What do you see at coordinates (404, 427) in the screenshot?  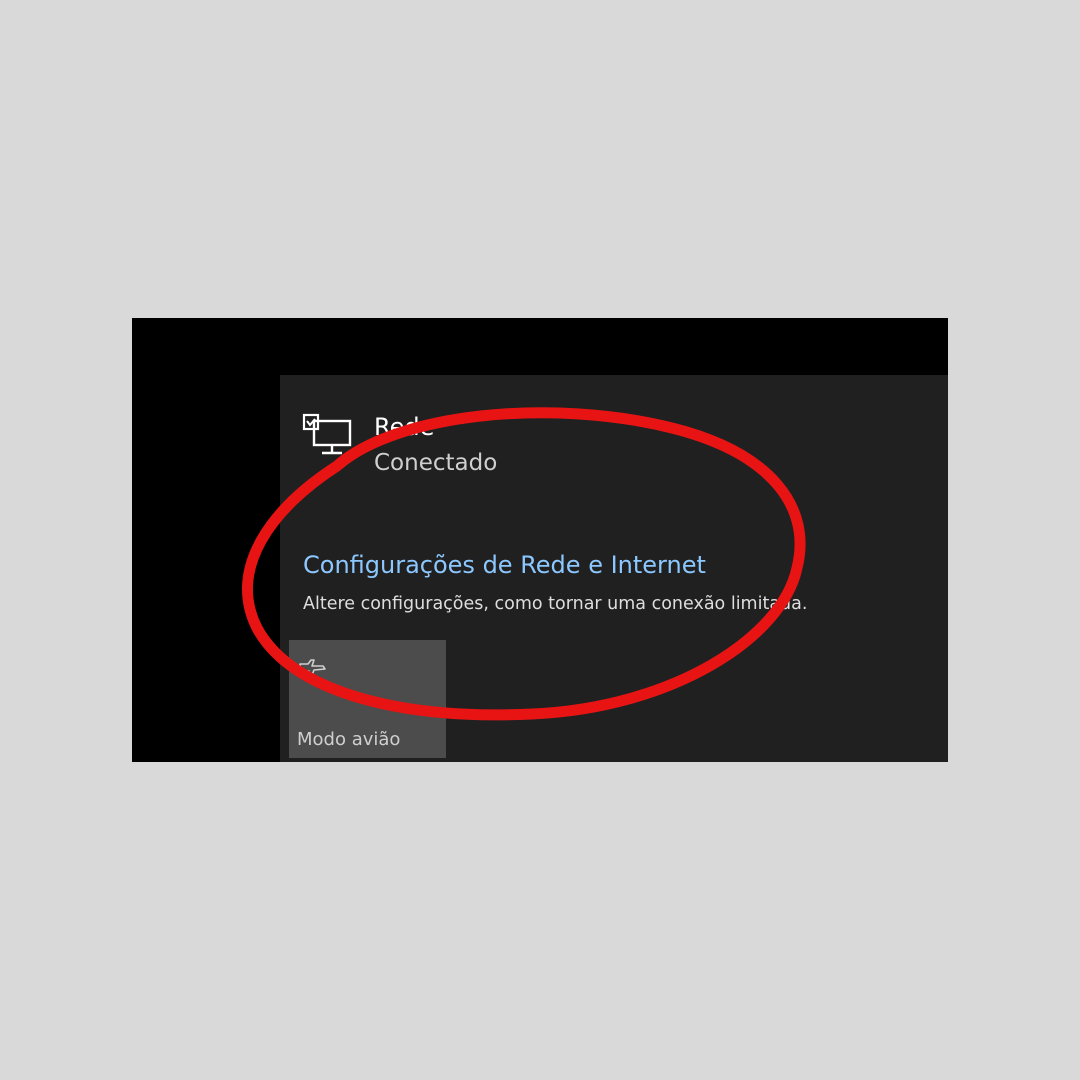 I see `network-name: Rede` at bounding box center [404, 427].